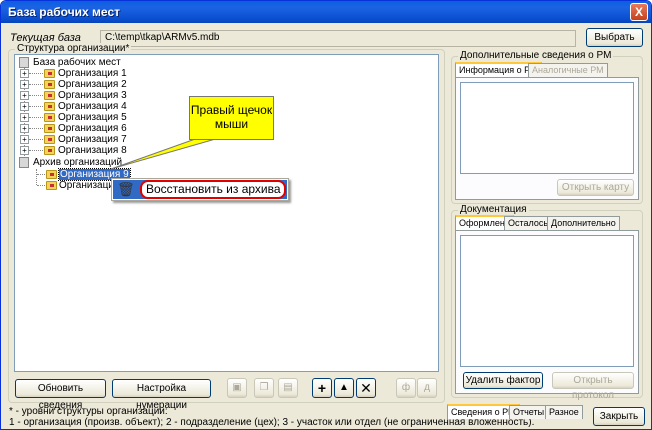 The image size is (652, 430). I want to click on tree-archive-label: Архив организаций, so click(78, 162).